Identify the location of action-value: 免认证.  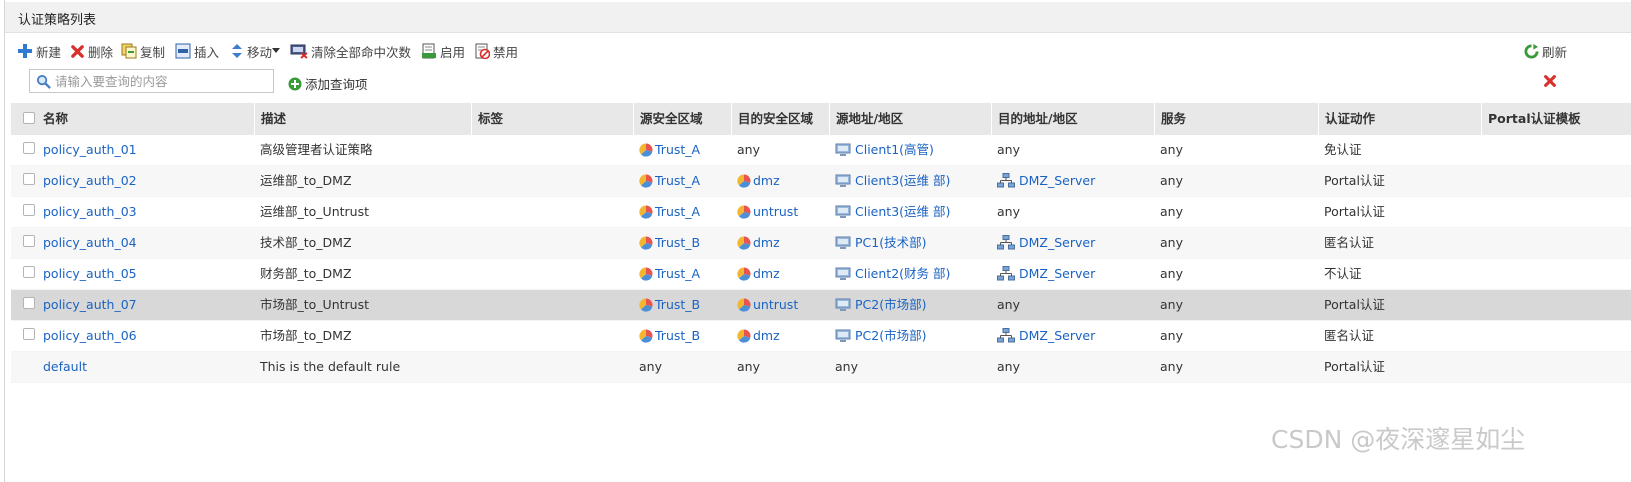
(1343, 149).